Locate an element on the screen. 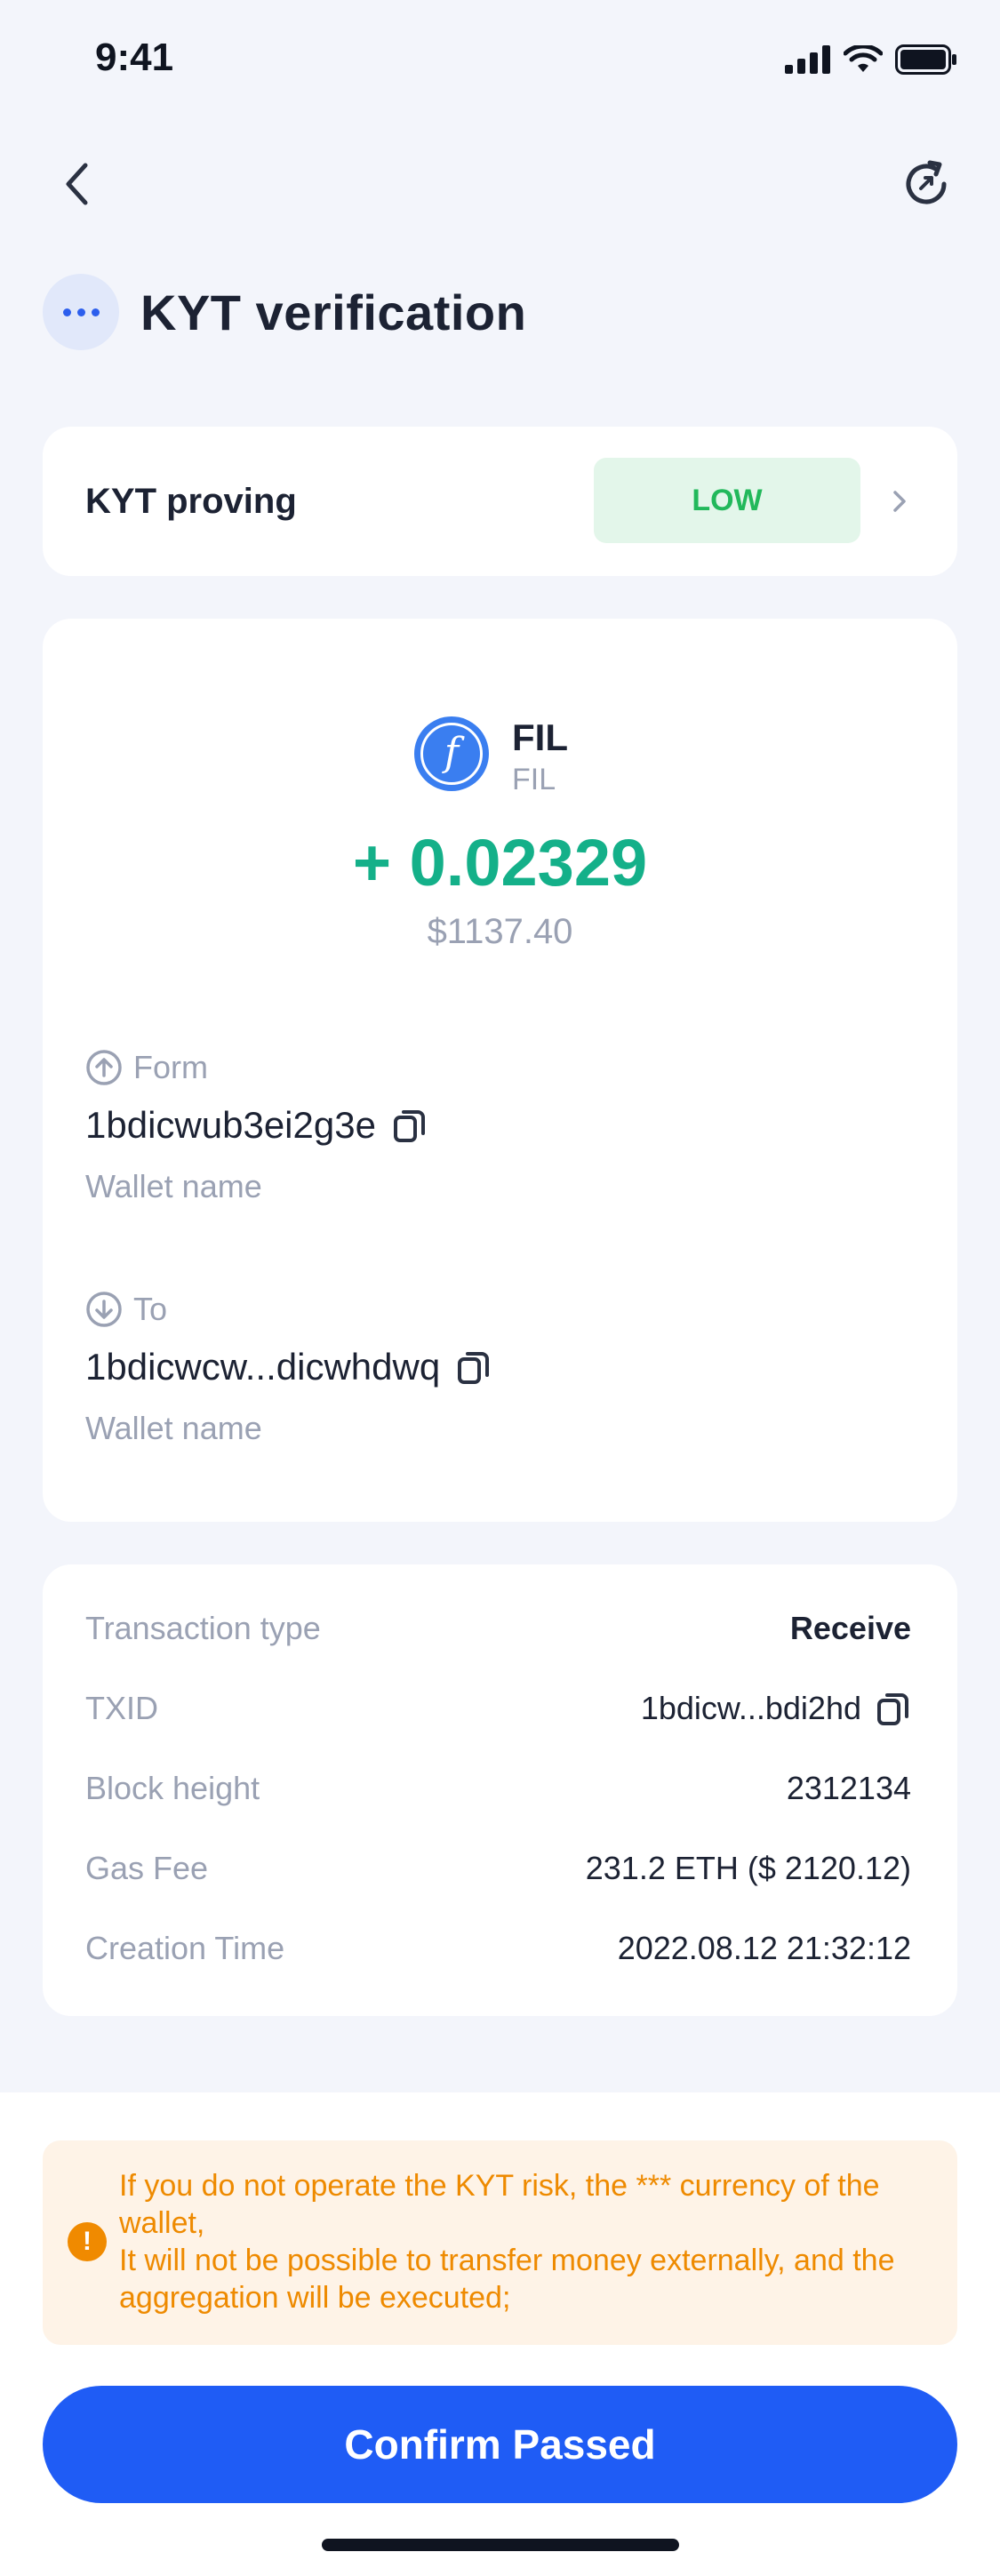 This screenshot has height=2576, width=1000. detail-row-block-height: Block height 2312134 is located at coordinates (498, 1788).